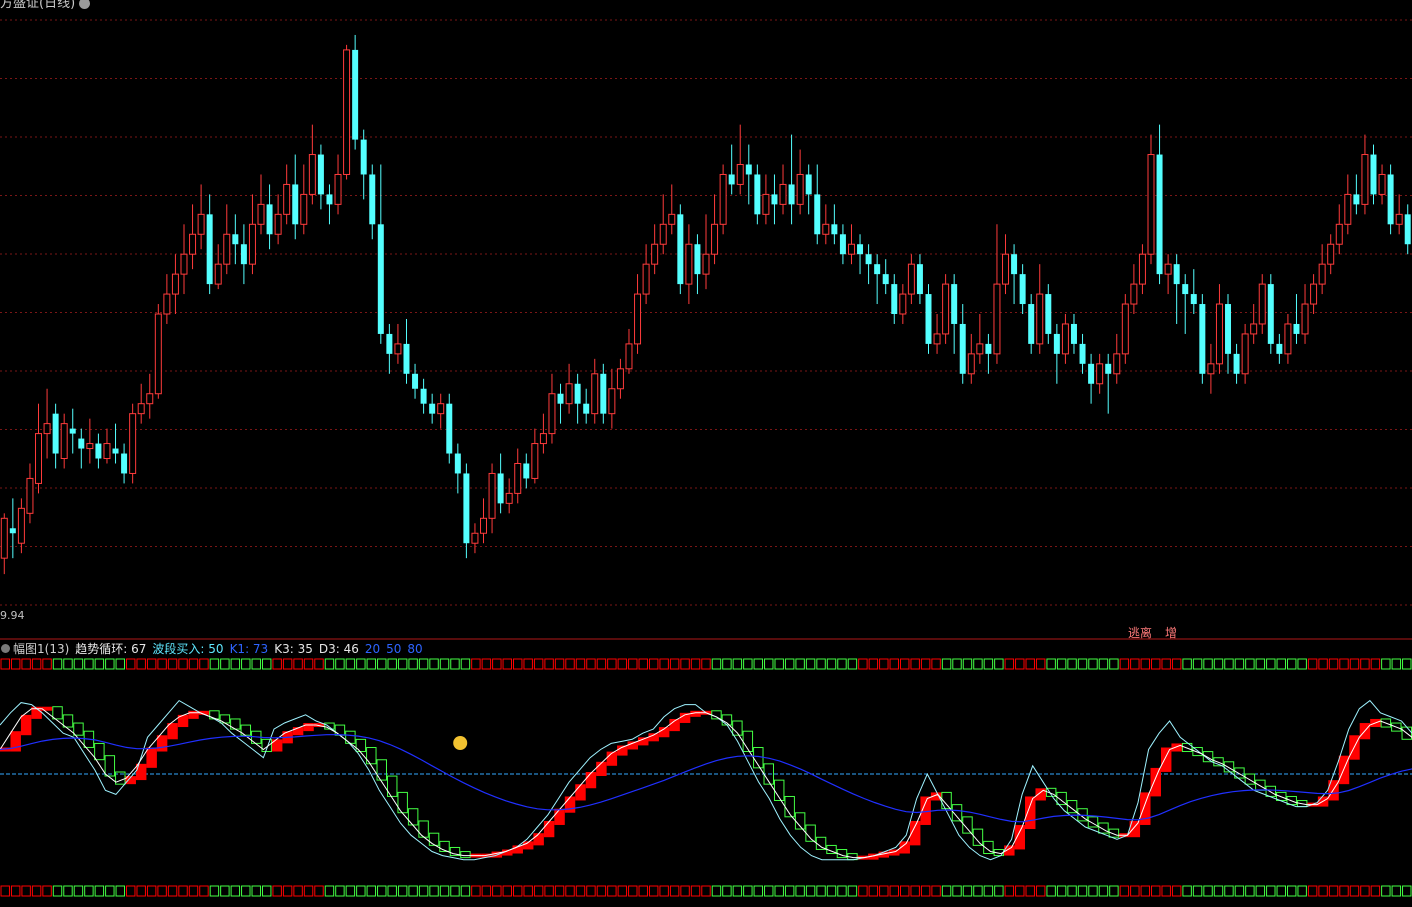  I want to click on settings-icon, so click(85, 4).